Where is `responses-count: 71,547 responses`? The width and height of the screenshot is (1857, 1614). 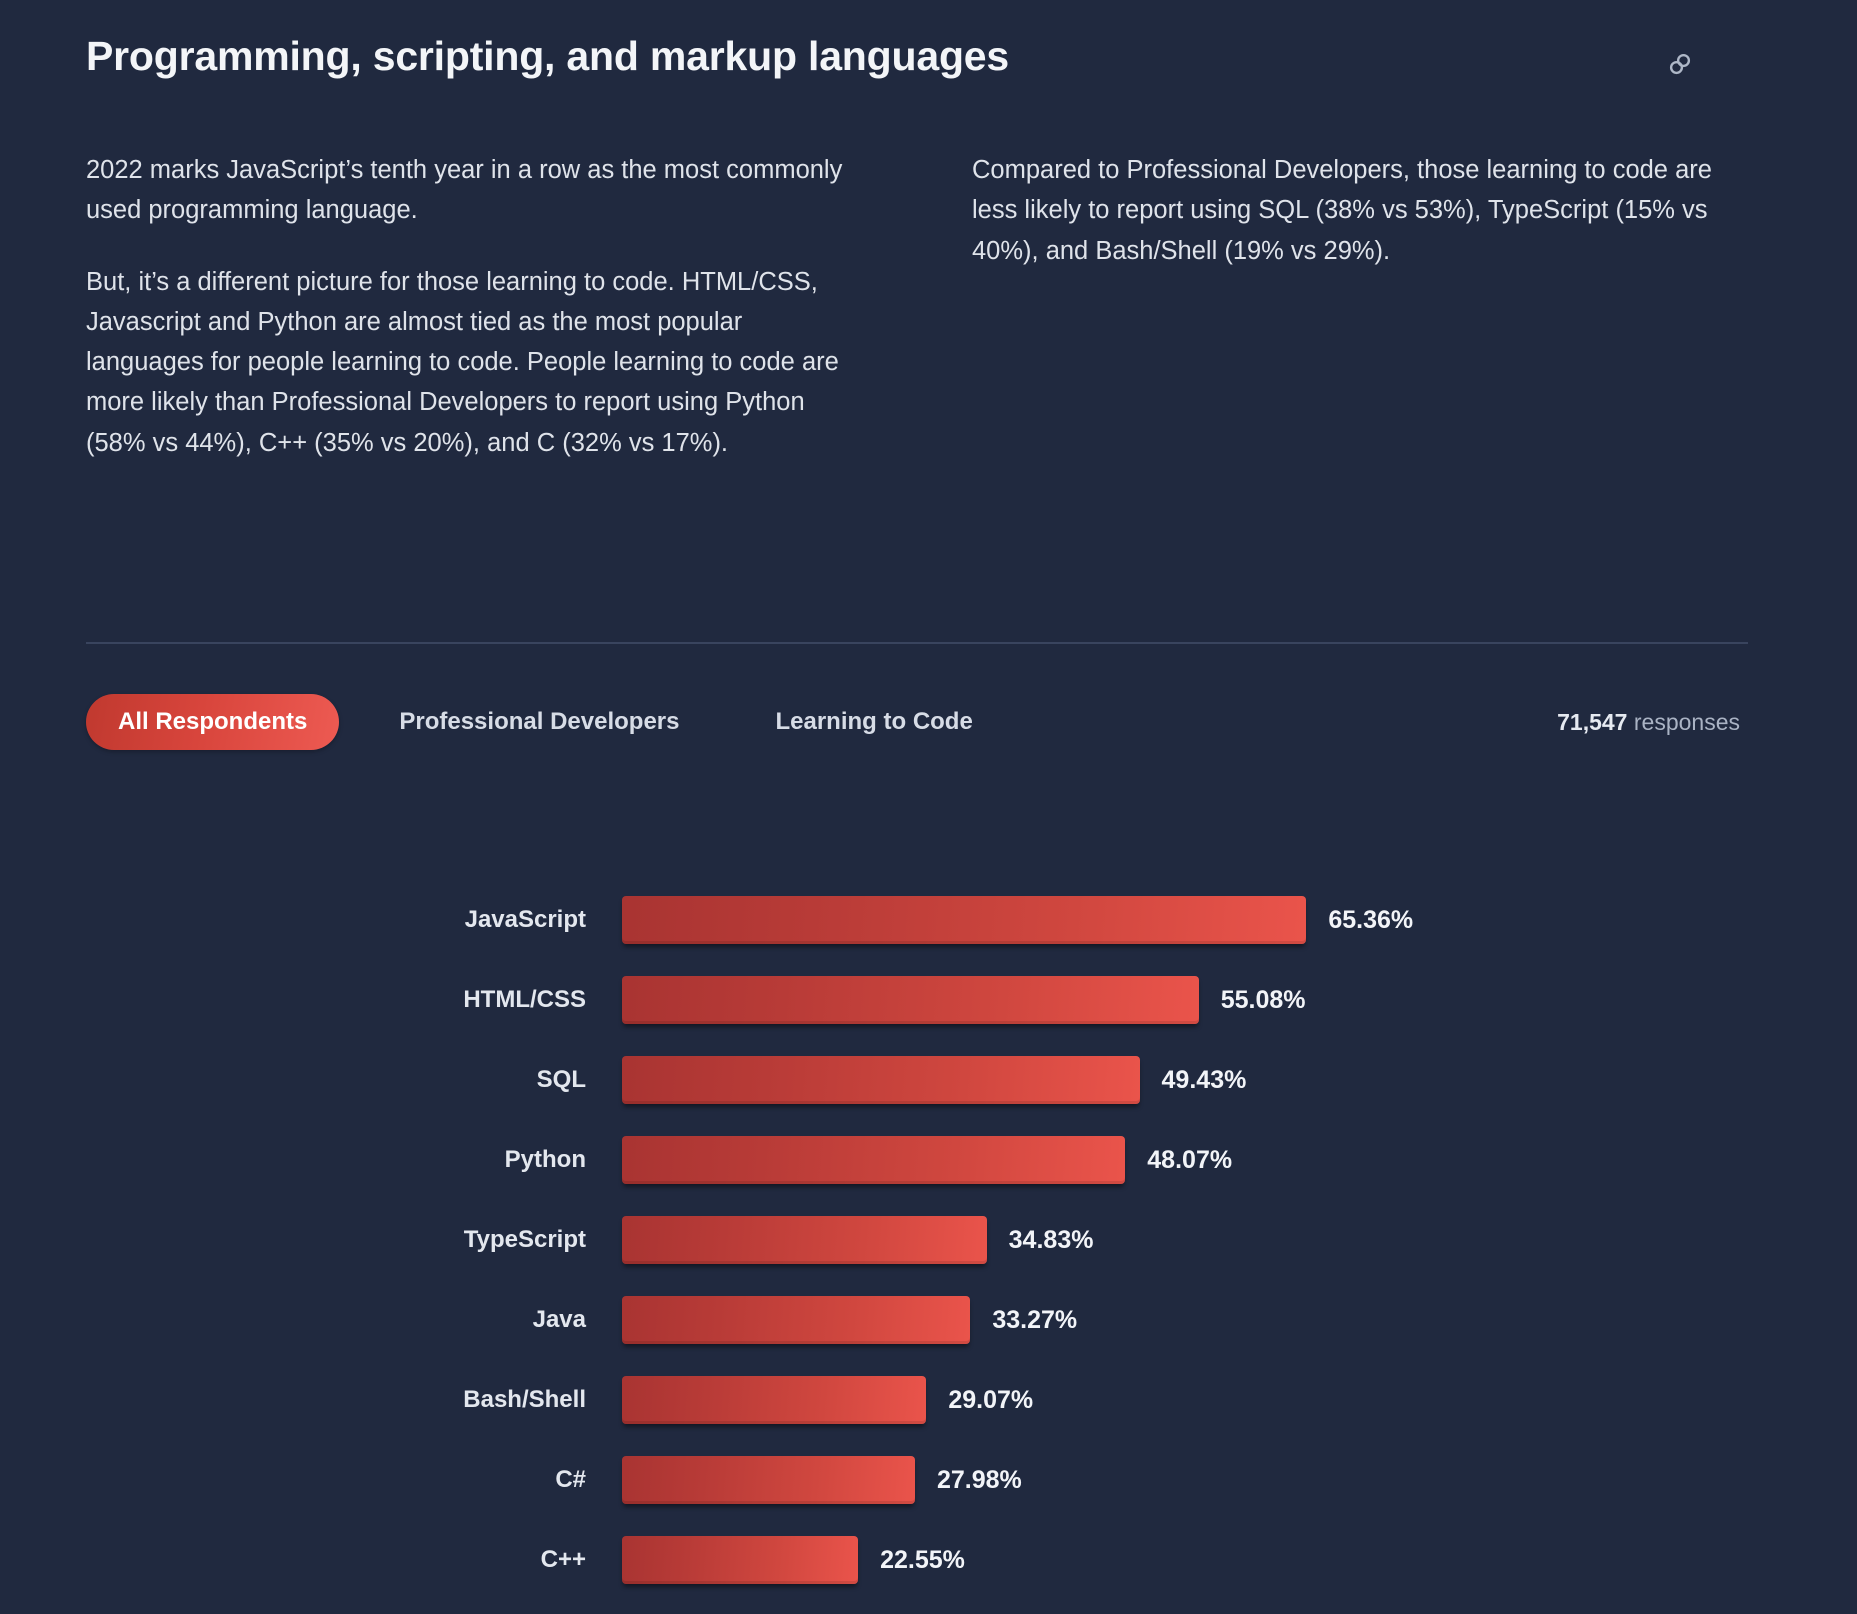 responses-count: 71,547 responses is located at coordinates (1652, 722).